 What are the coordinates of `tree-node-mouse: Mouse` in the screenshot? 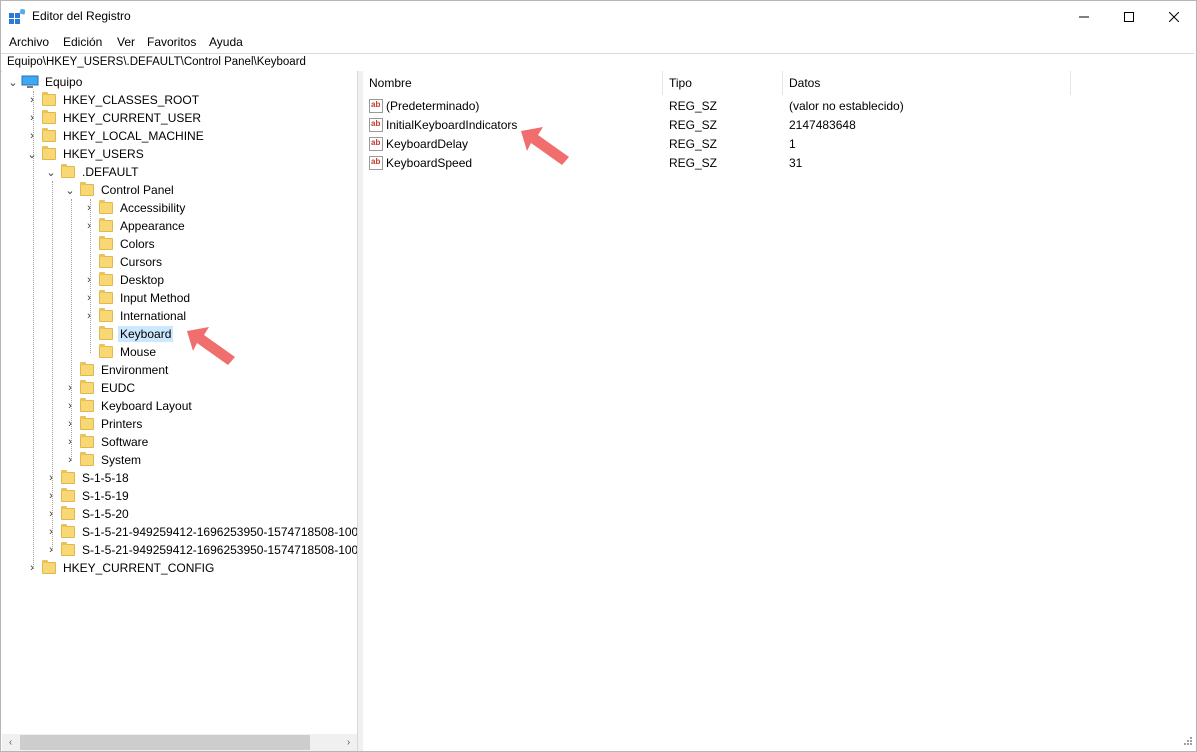 It's located at (121, 352).